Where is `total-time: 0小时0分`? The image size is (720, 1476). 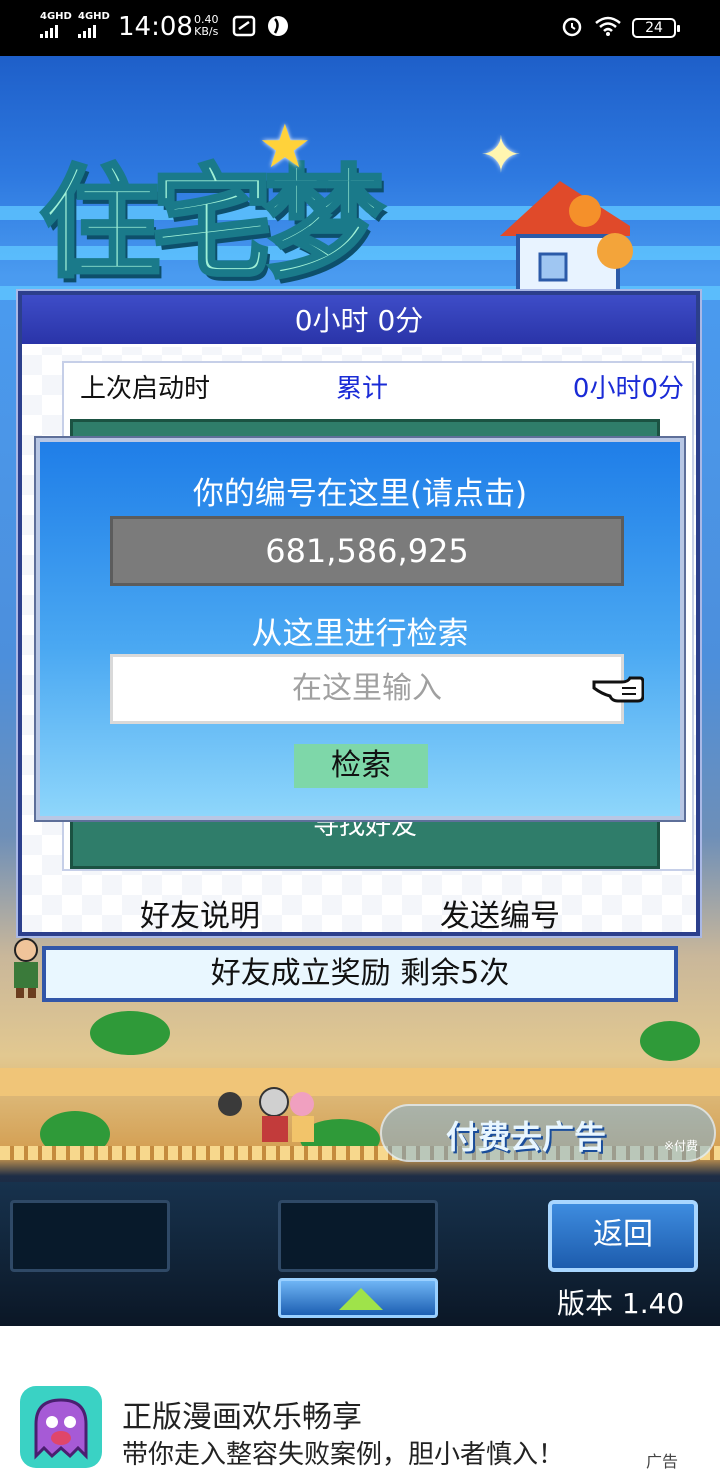
total-time: 0小时0分 is located at coordinates (628, 389).